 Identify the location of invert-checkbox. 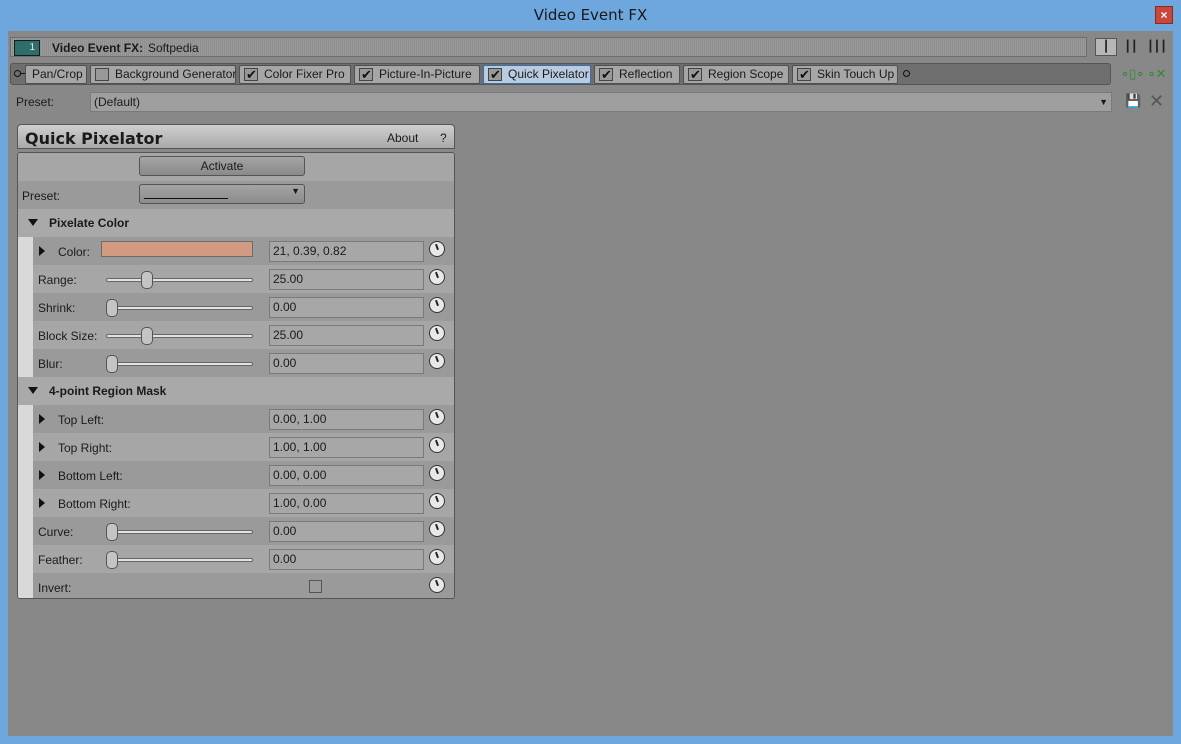
(315, 586).